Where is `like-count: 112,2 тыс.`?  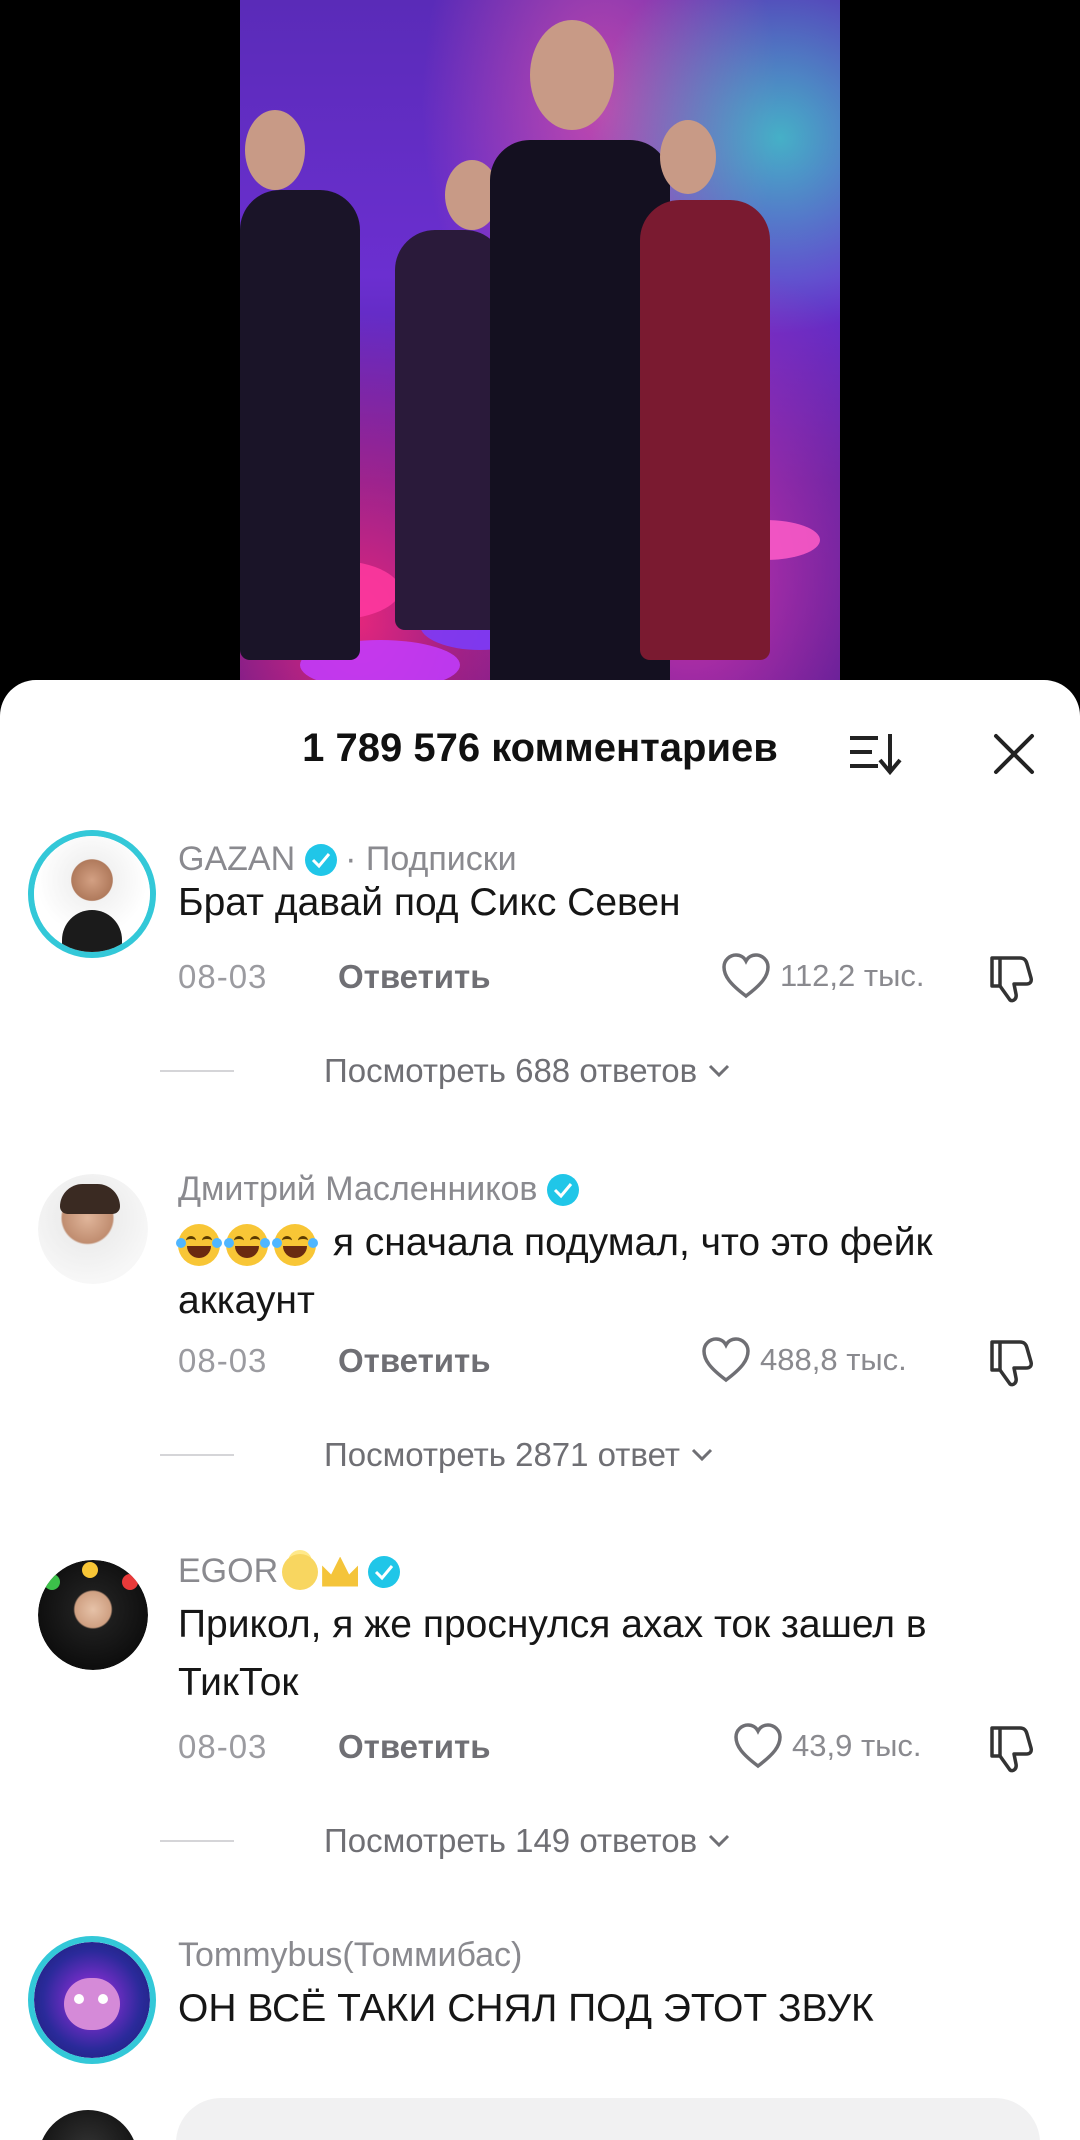 like-count: 112,2 тыс. is located at coordinates (852, 975).